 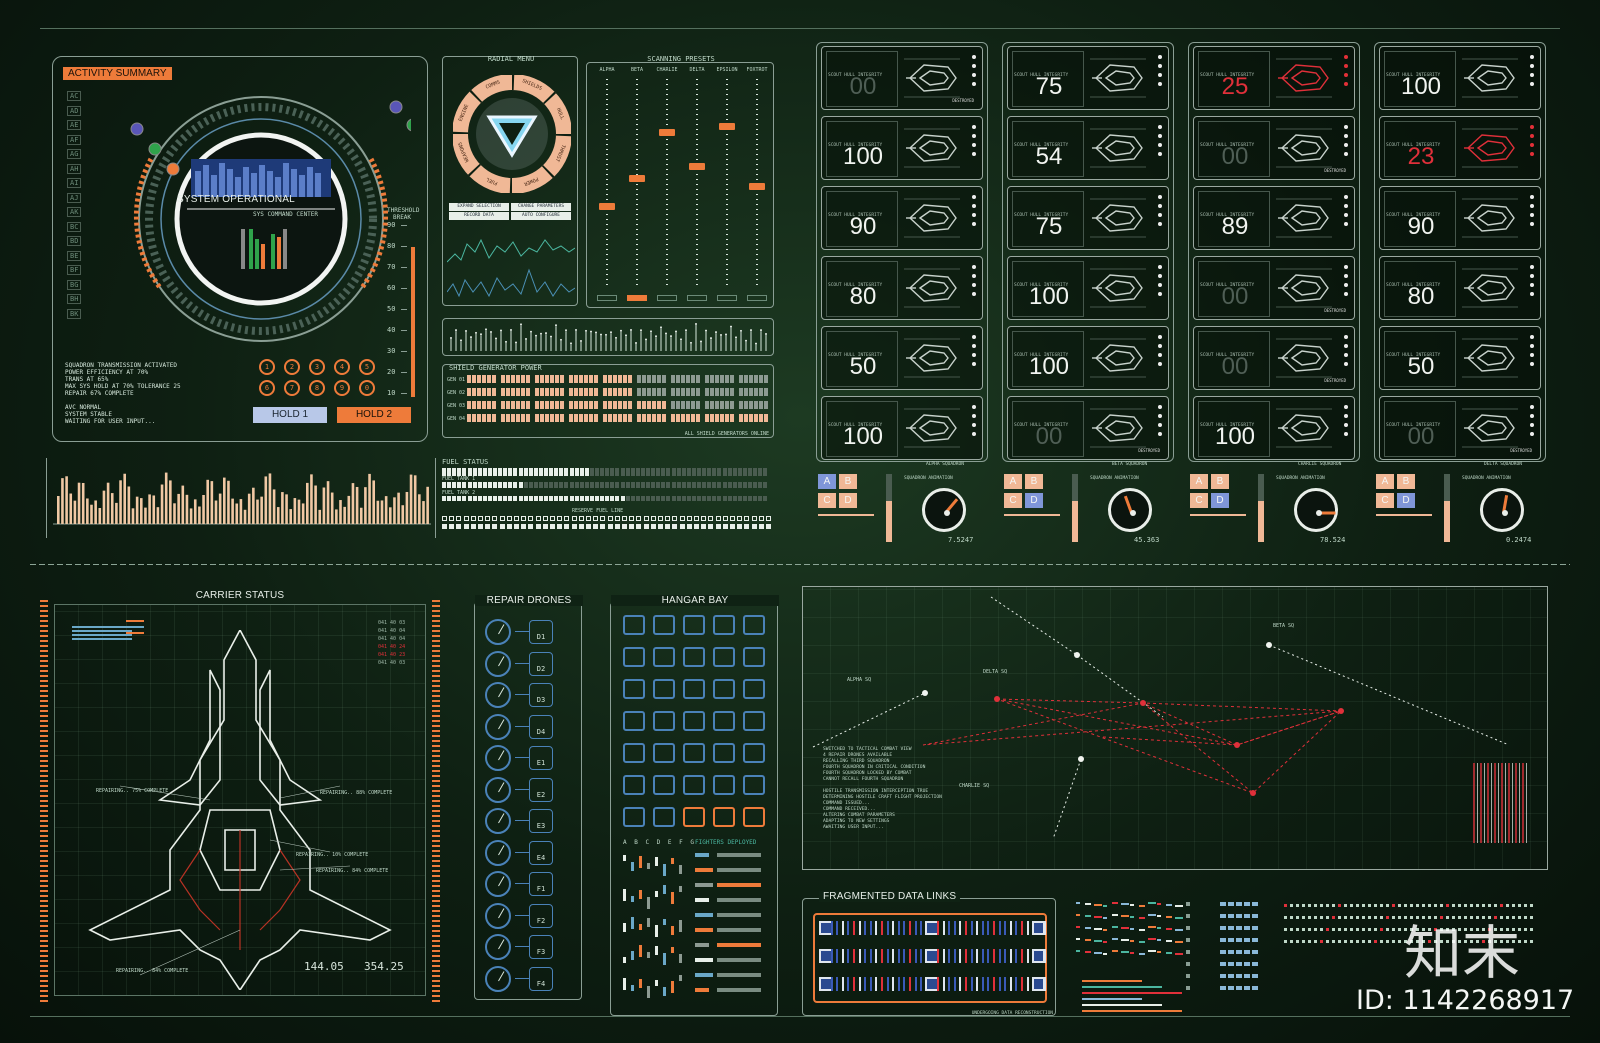 I want to click on hold-2-button: HOLD 2, so click(x=374, y=415).